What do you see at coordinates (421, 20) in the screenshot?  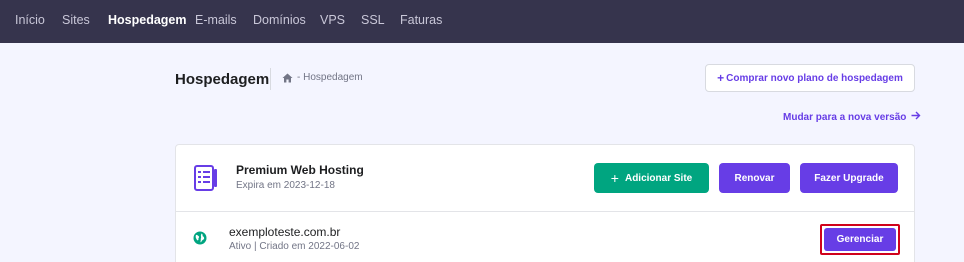 I see `nav-item-faturas: Faturas` at bounding box center [421, 20].